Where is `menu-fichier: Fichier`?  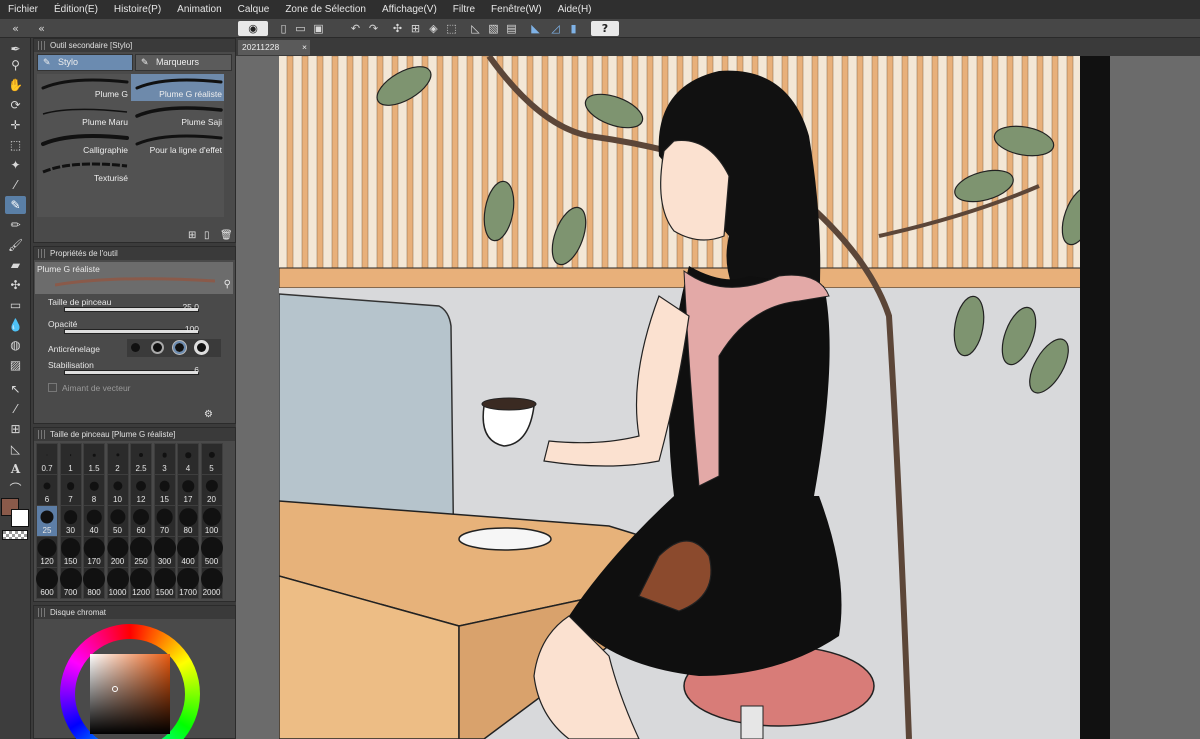
menu-fichier: Fichier is located at coordinates (23, 9).